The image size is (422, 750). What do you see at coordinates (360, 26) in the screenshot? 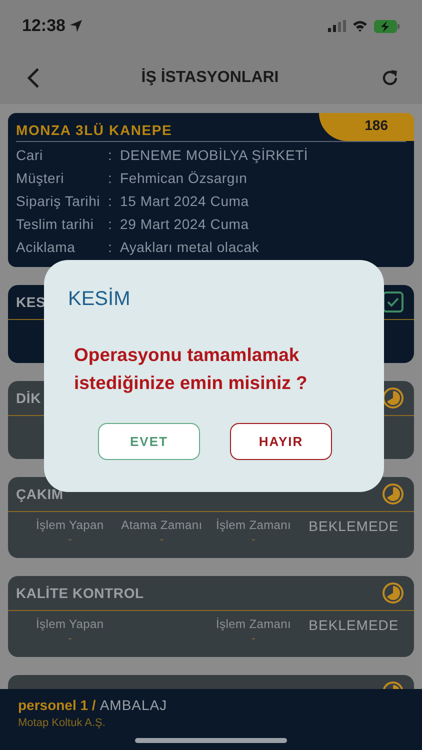
I see `wifi-icon` at bounding box center [360, 26].